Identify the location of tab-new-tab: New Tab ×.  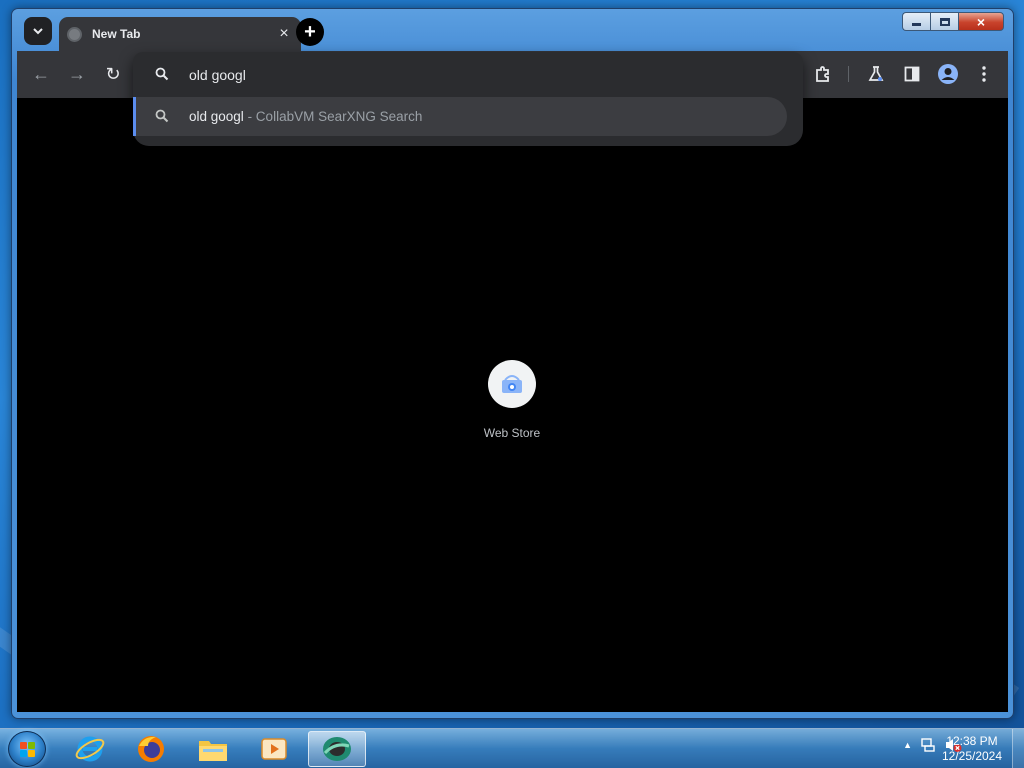
(180, 34).